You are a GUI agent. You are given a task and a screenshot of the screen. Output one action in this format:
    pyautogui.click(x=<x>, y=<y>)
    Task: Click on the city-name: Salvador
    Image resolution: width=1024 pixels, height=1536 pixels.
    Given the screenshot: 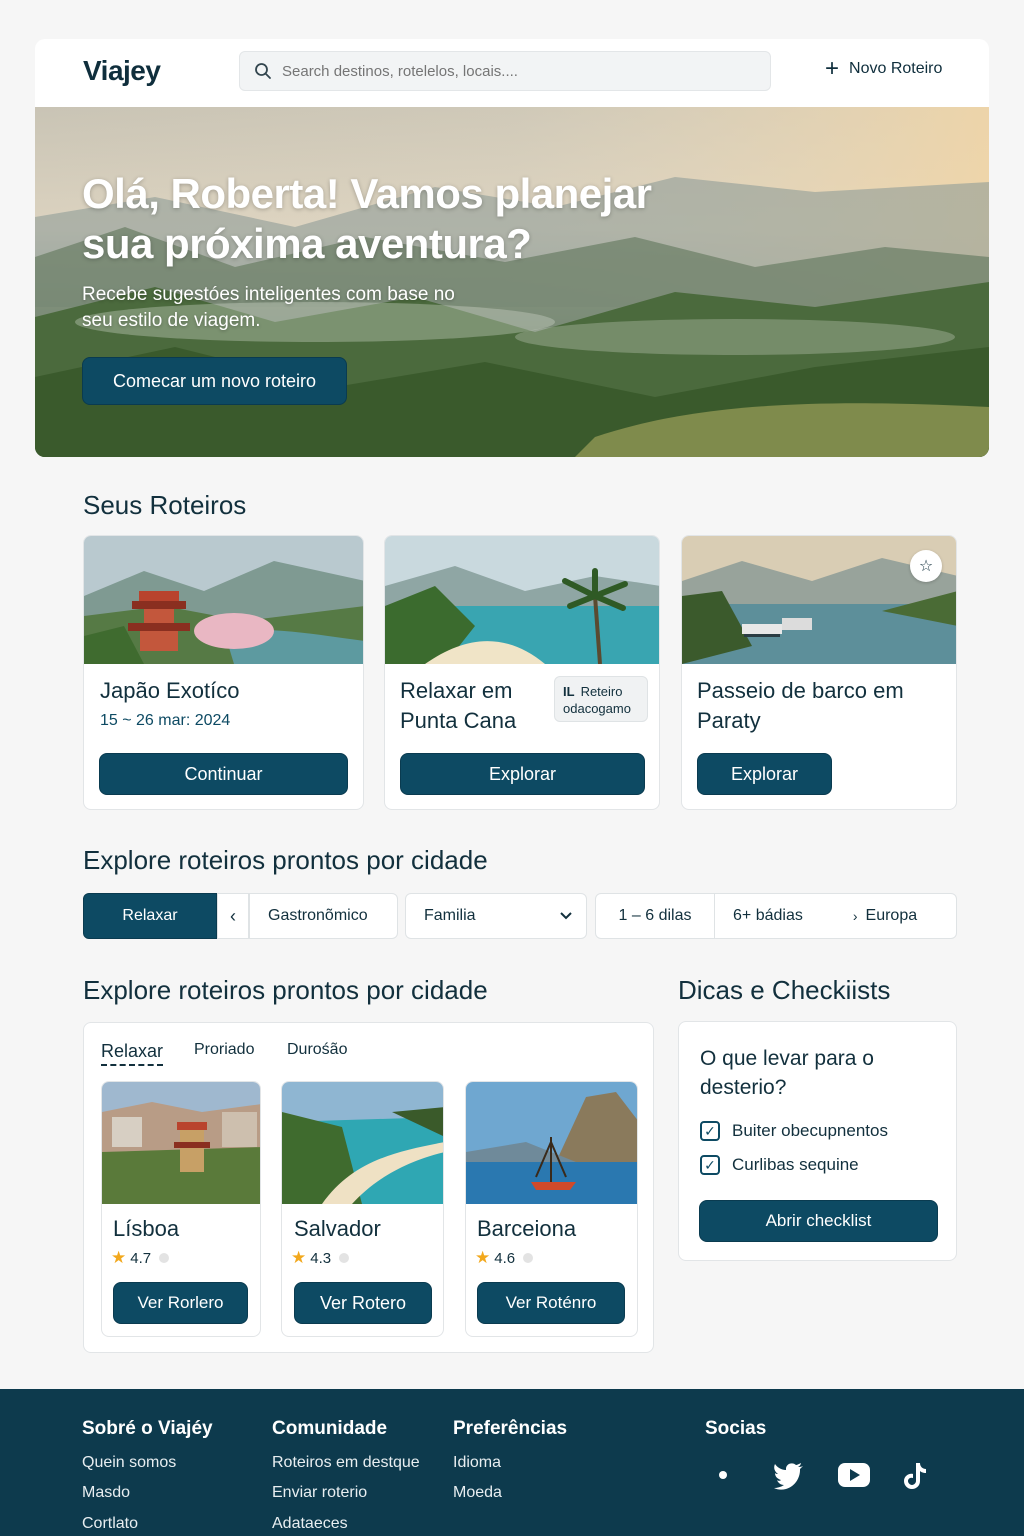 What is the action you would take?
    pyautogui.click(x=337, y=1228)
    